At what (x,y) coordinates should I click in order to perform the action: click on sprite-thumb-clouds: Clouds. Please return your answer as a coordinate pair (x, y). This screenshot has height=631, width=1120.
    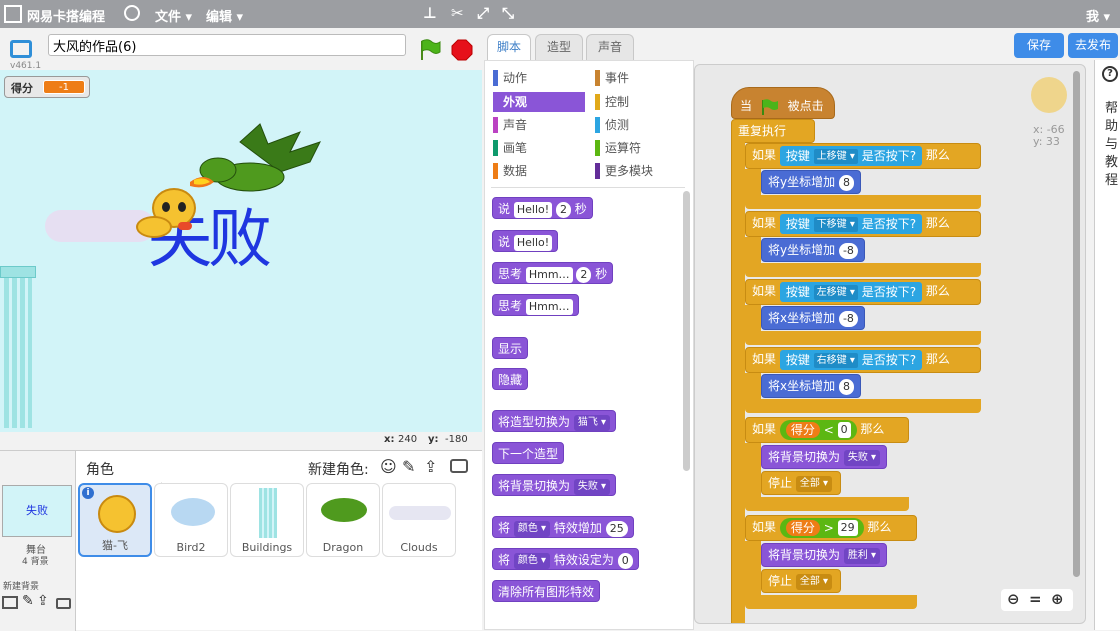
    Looking at the image, I should click on (419, 520).